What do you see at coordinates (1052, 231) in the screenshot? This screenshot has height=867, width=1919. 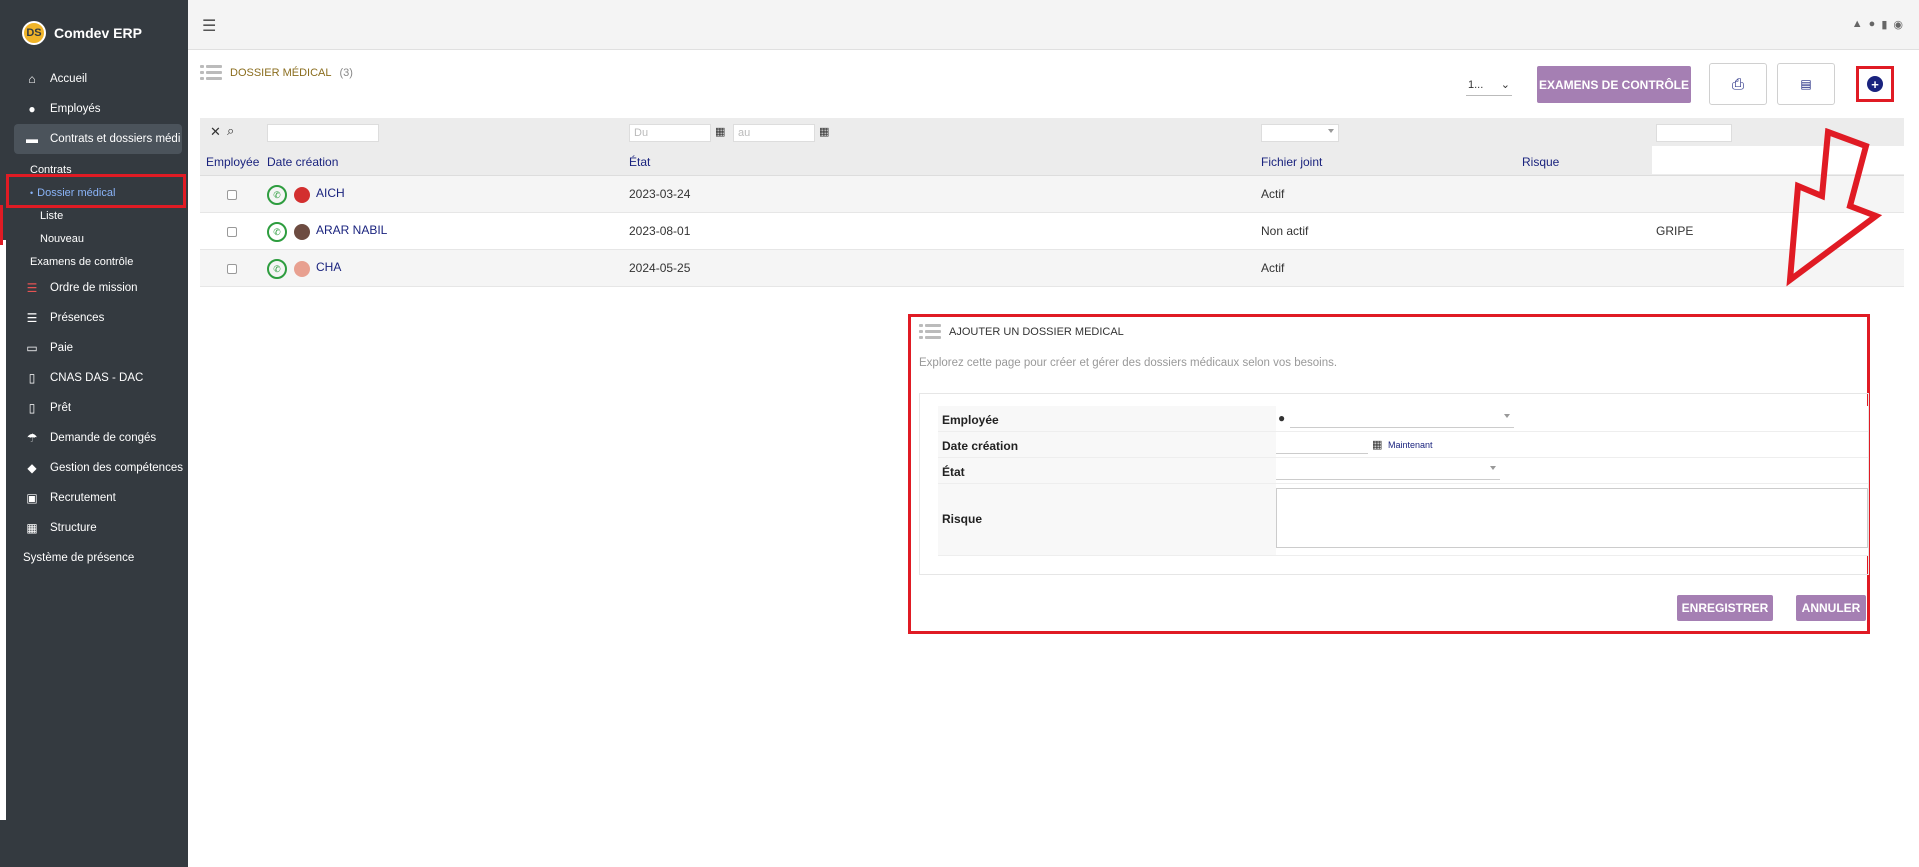 I see `table-row: ✆ ARAR NABIL 2023-08-01 Non actif GRIPE` at bounding box center [1052, 231].